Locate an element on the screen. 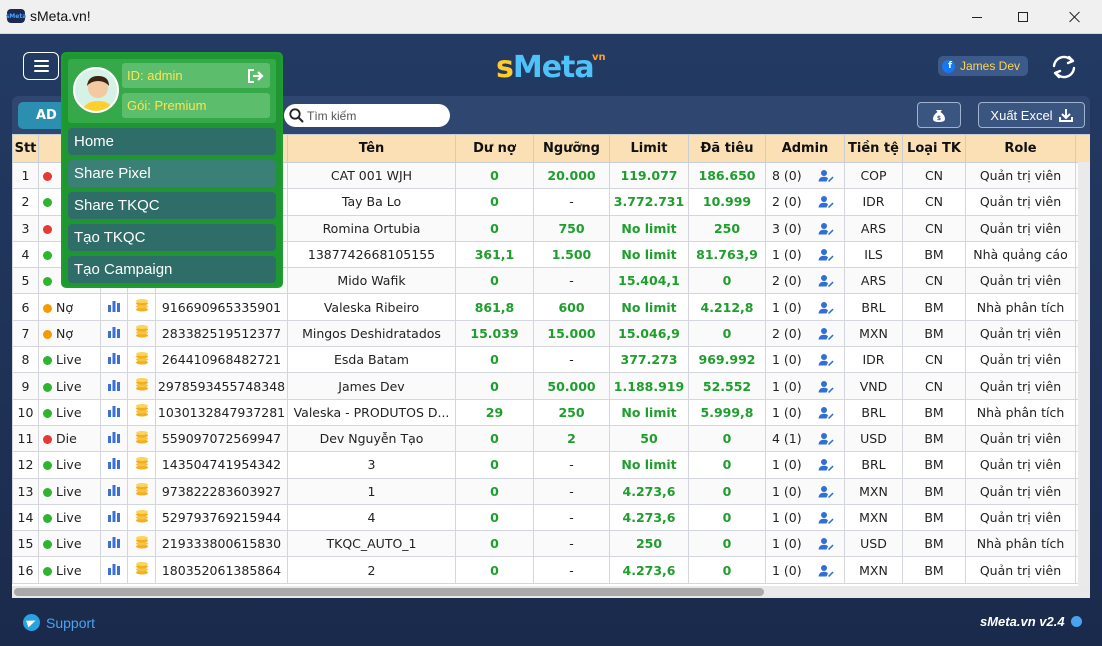  cell-status: Live is located at coordinates (69, 544).